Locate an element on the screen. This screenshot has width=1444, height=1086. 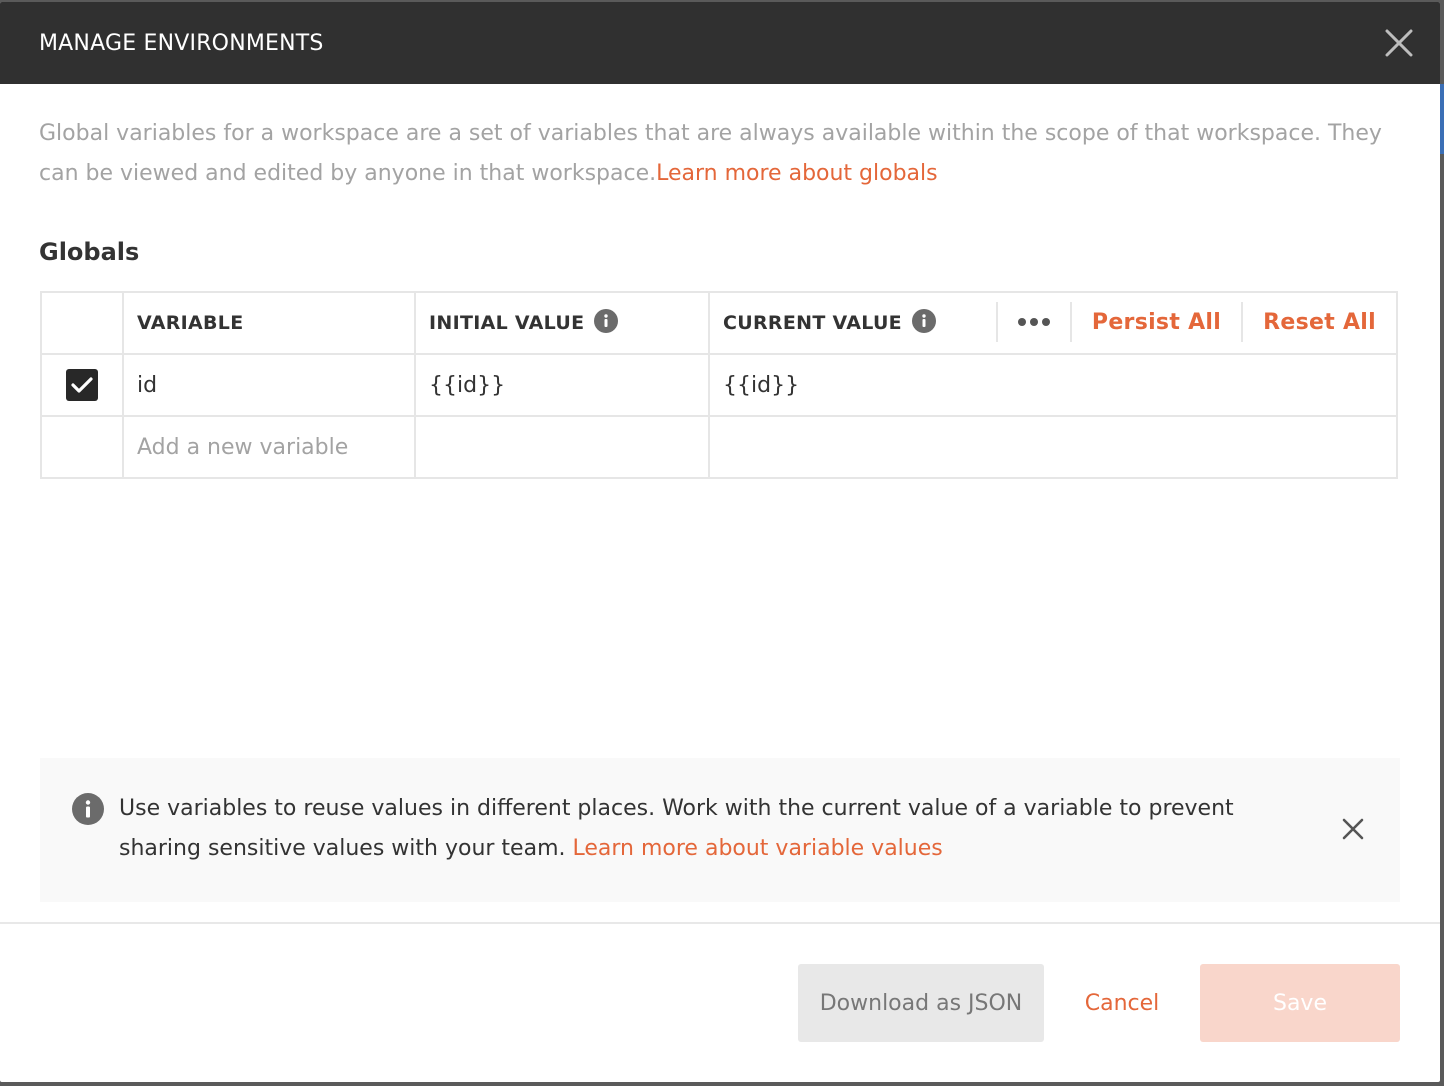
new-row-checkbox-cell is located at coordinates (83, 447).